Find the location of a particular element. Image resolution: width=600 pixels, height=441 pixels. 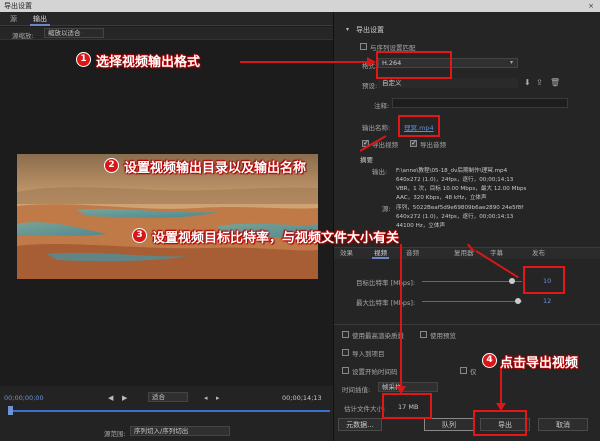

summary-source-key: 源: is located at coordinates (386, 209).